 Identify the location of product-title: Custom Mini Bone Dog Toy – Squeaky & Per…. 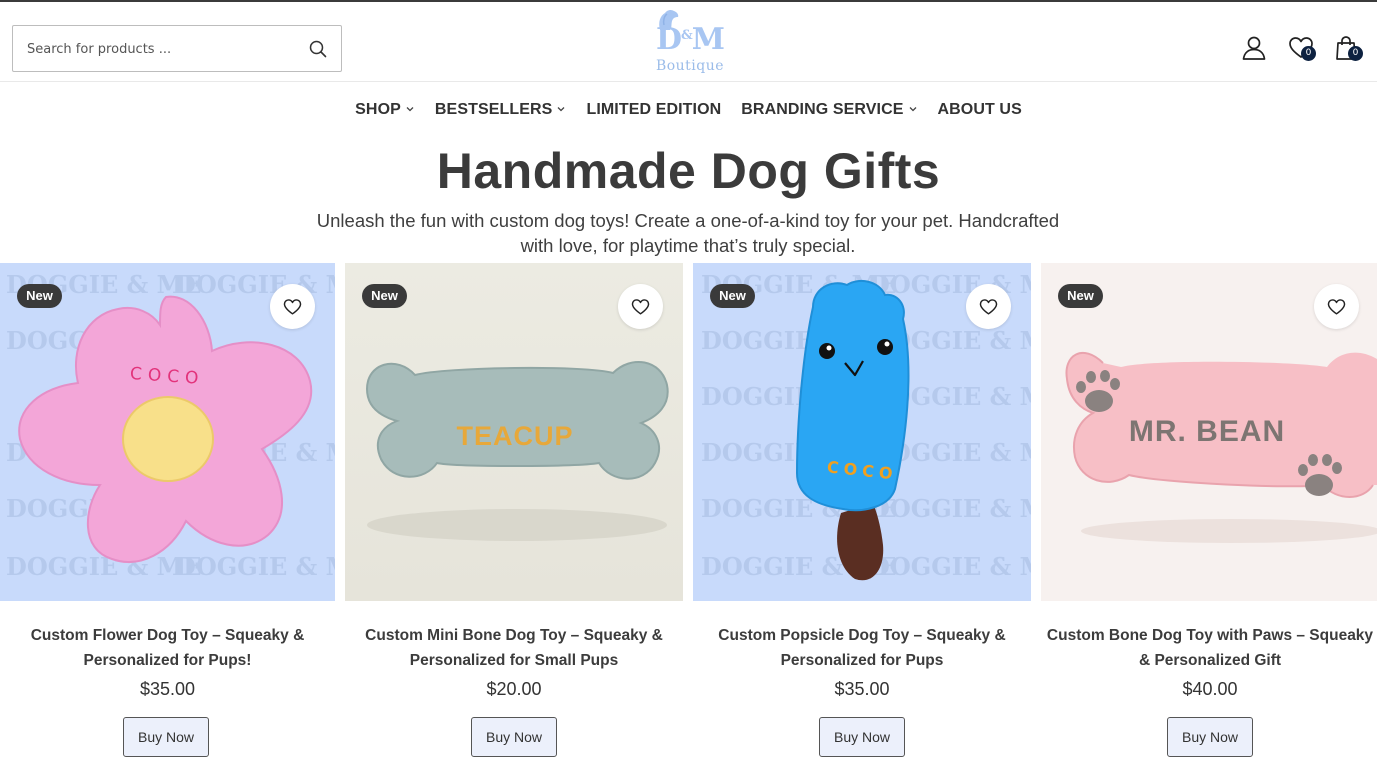
(514, 648).